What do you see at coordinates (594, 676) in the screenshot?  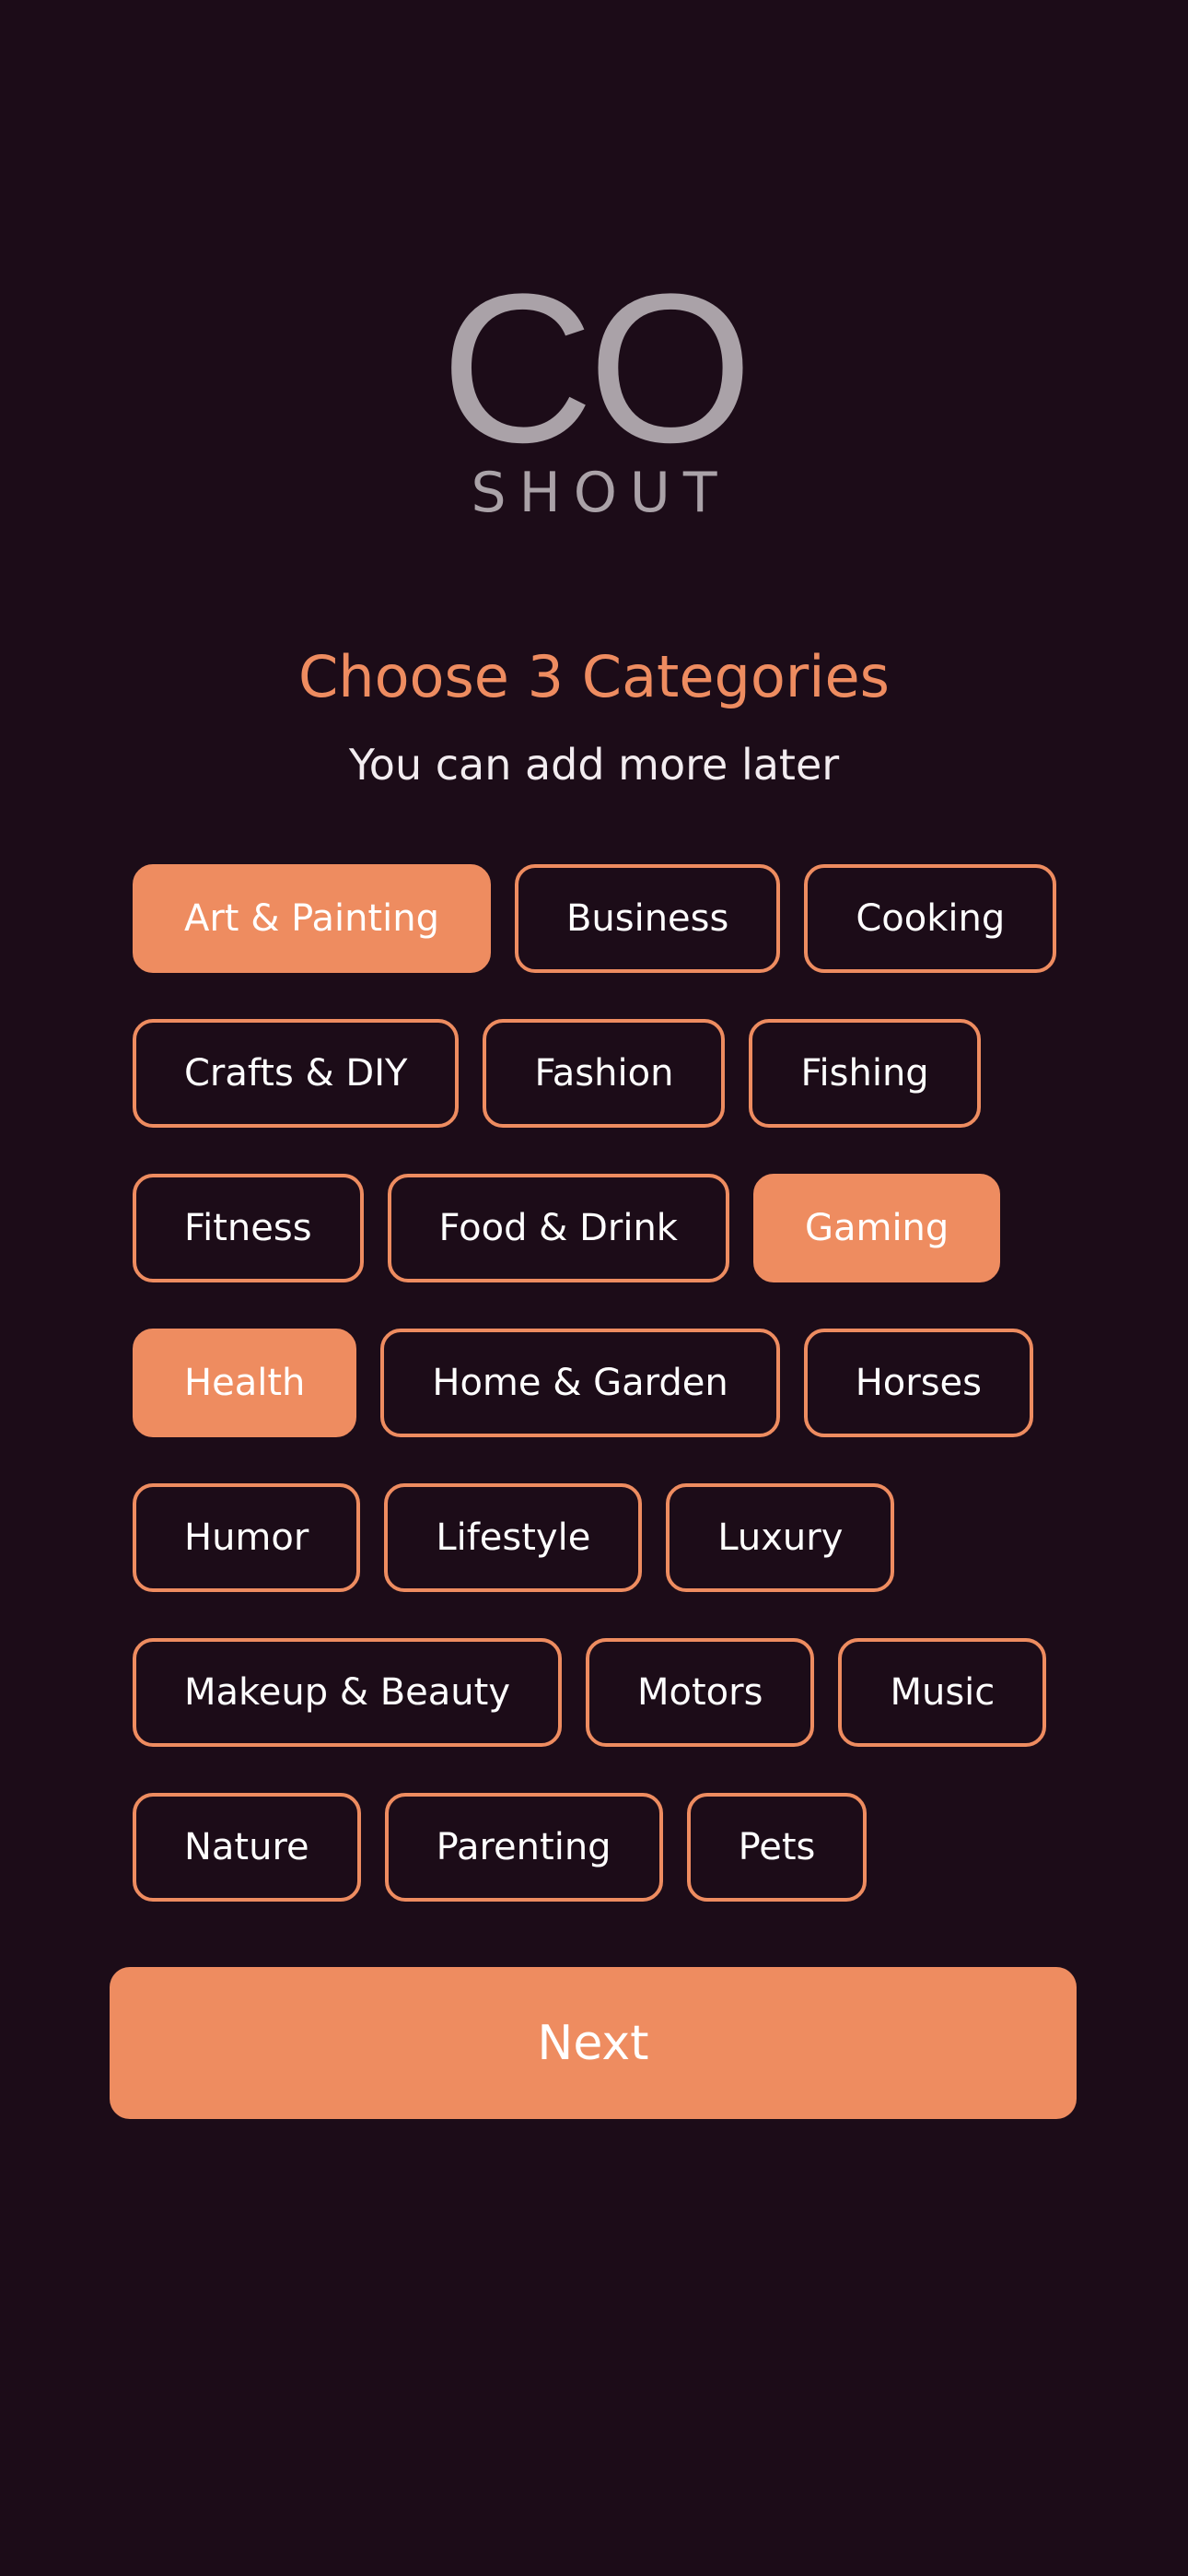 I see `page-title: Choose 3 Categories` at bounding box center [594, 676].